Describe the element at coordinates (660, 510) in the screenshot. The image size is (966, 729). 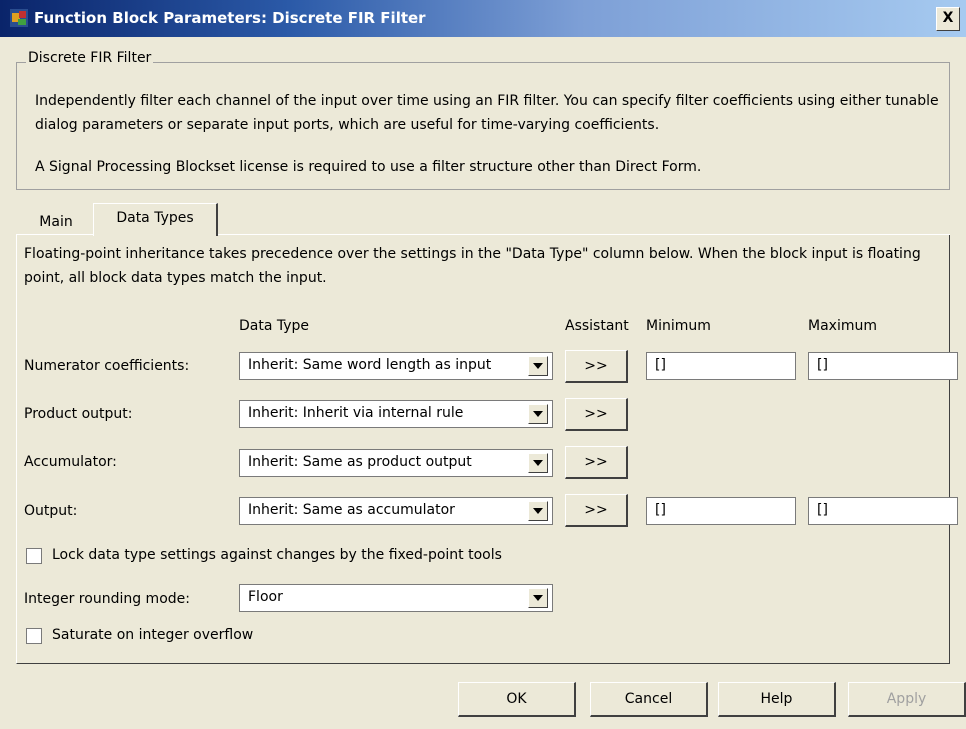
I see `output-minimum-value: []` at that location.